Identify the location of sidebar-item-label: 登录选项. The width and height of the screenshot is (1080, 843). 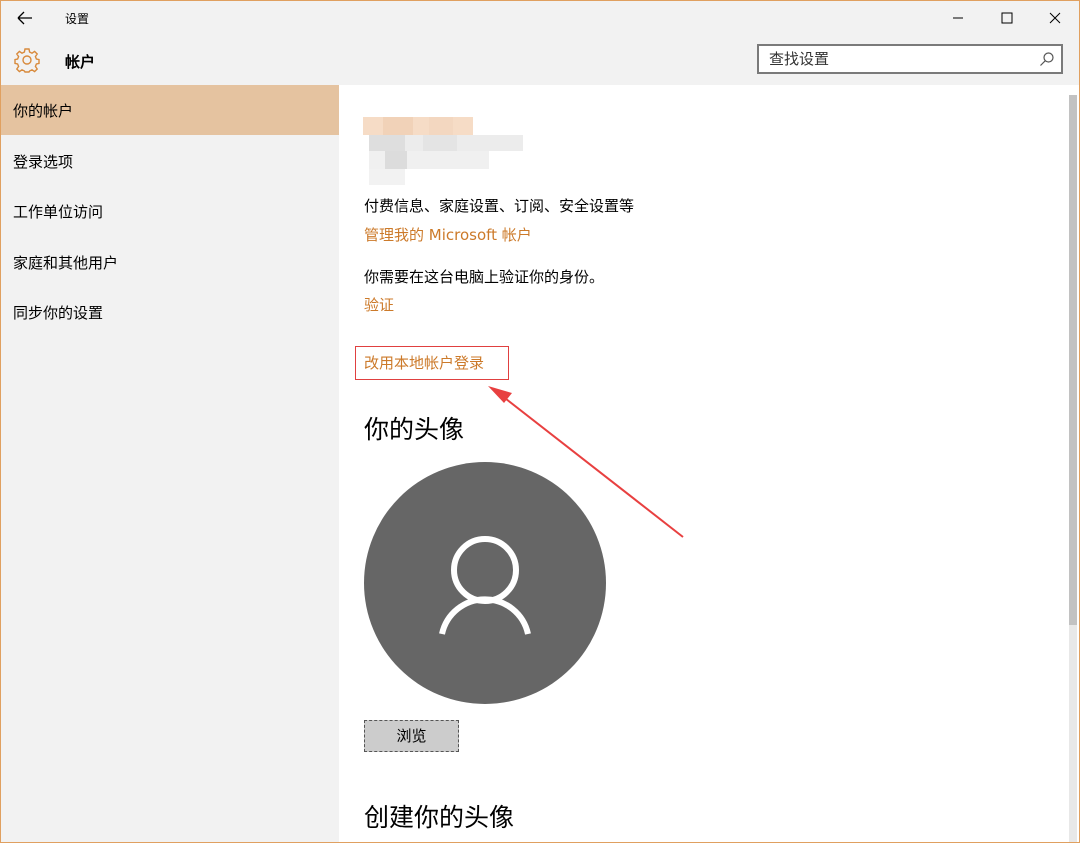
(43, 162).